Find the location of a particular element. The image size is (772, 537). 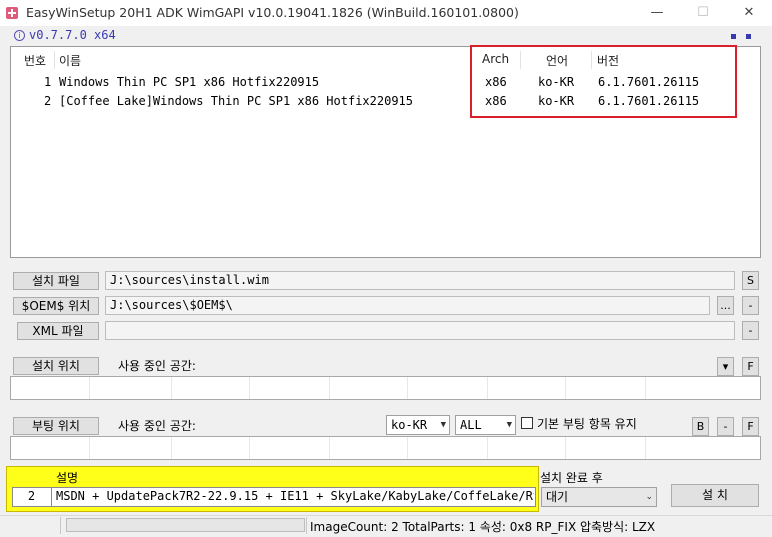

boot-b-button: B is located at coordinates (700, 426).